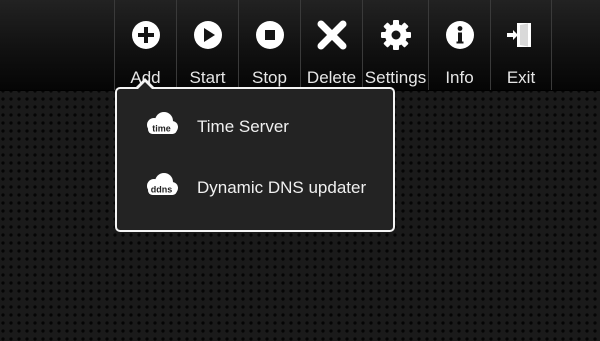 This screenshot has height=341, width=600. What do you see at coordinates (243, 126) in the screenshot?
I see `menu-item-label: Time Server` at bounding box center [243, 126].